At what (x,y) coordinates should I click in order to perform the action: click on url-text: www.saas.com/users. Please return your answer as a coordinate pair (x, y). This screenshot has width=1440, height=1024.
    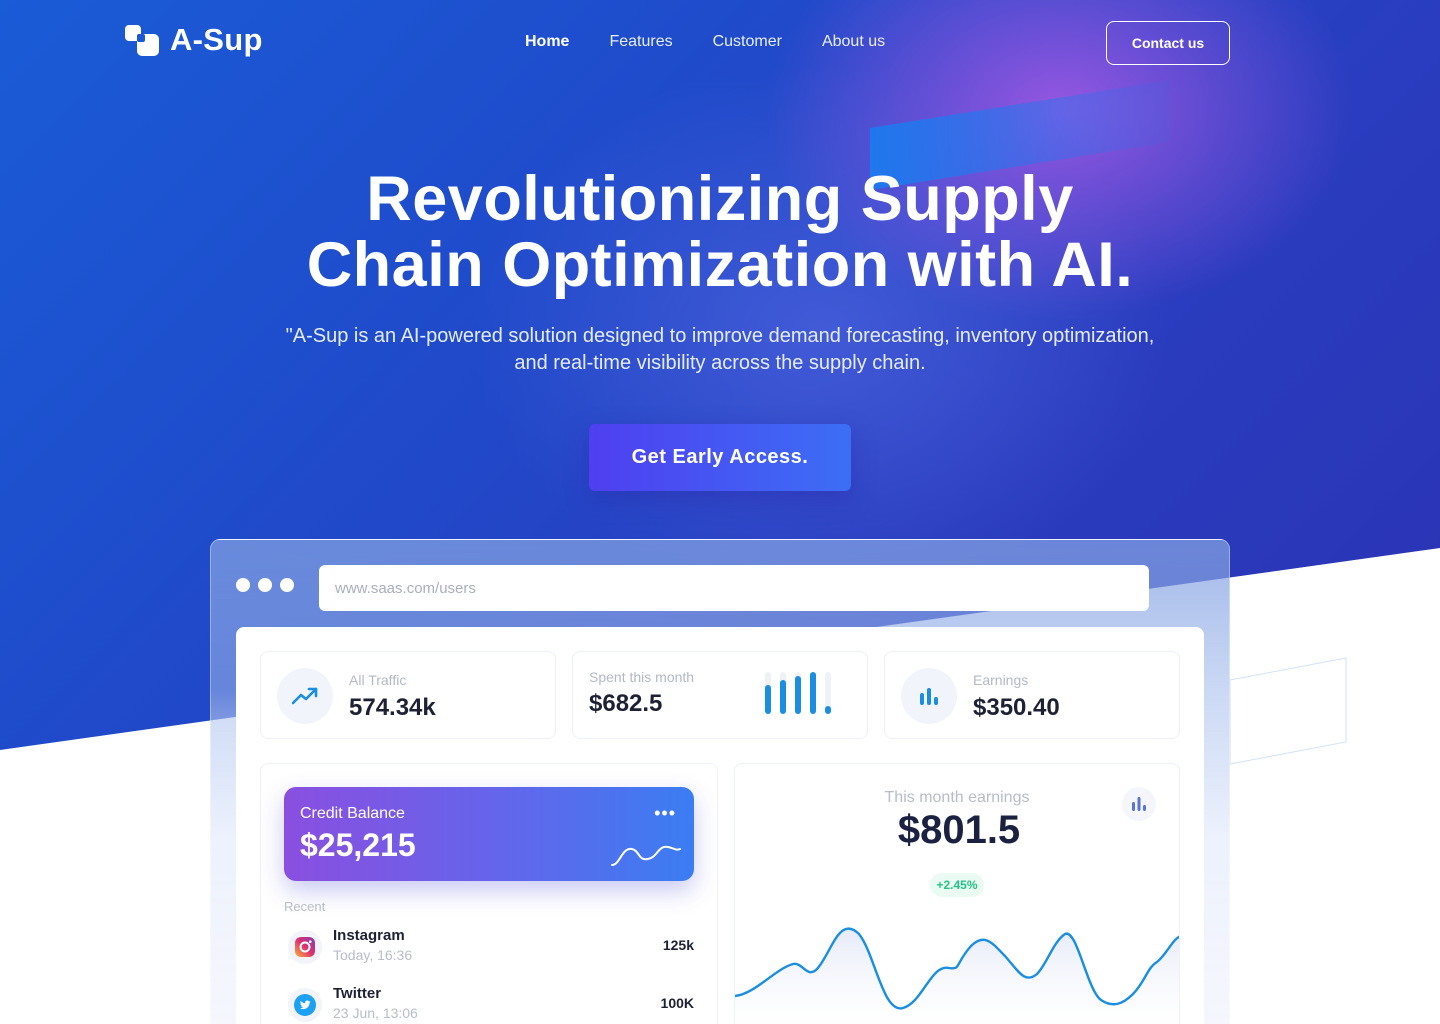
    Looking at the image, I should click on (405, 588).